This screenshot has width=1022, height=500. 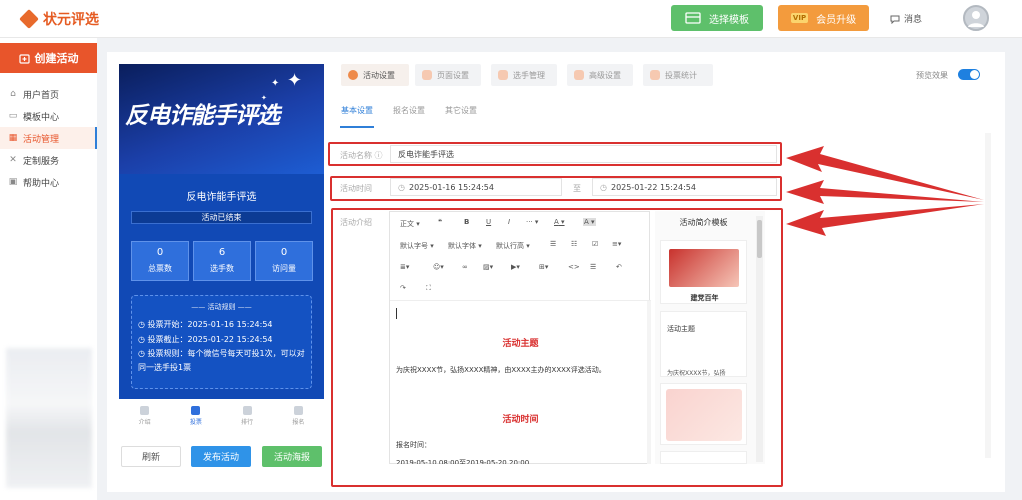 I want to click on vip-upgrade-button: VIP 会员升级, so click(x=823, y=18).